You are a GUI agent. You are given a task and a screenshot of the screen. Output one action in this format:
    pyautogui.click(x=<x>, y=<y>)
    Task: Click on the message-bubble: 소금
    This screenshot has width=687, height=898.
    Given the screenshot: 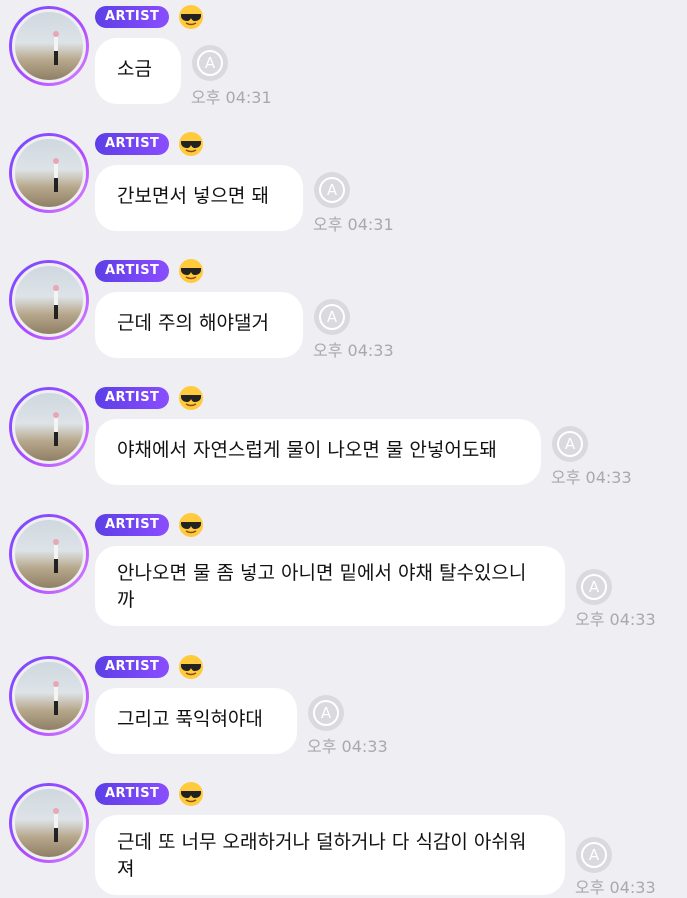 What is the action you would take?
    pyautogui.click(x=138, y=71)
    